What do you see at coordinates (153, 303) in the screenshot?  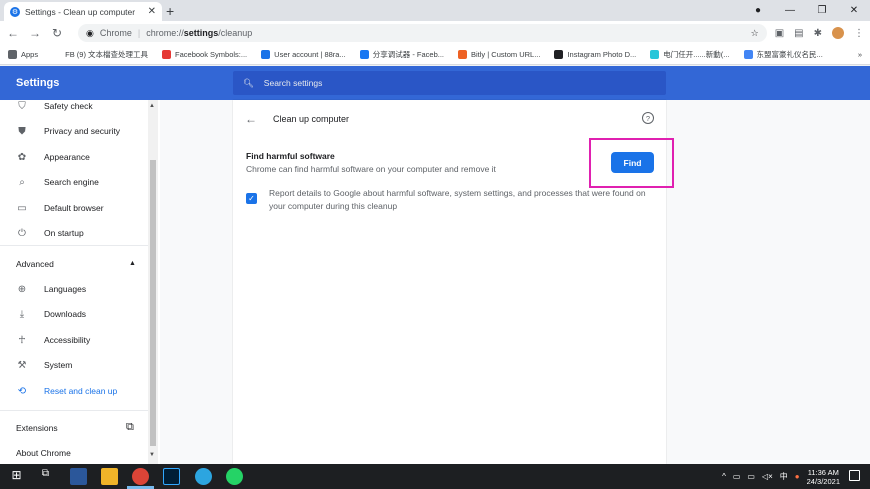 I see `sidebar-scroll-thumb` at bounding box center [153, 303].